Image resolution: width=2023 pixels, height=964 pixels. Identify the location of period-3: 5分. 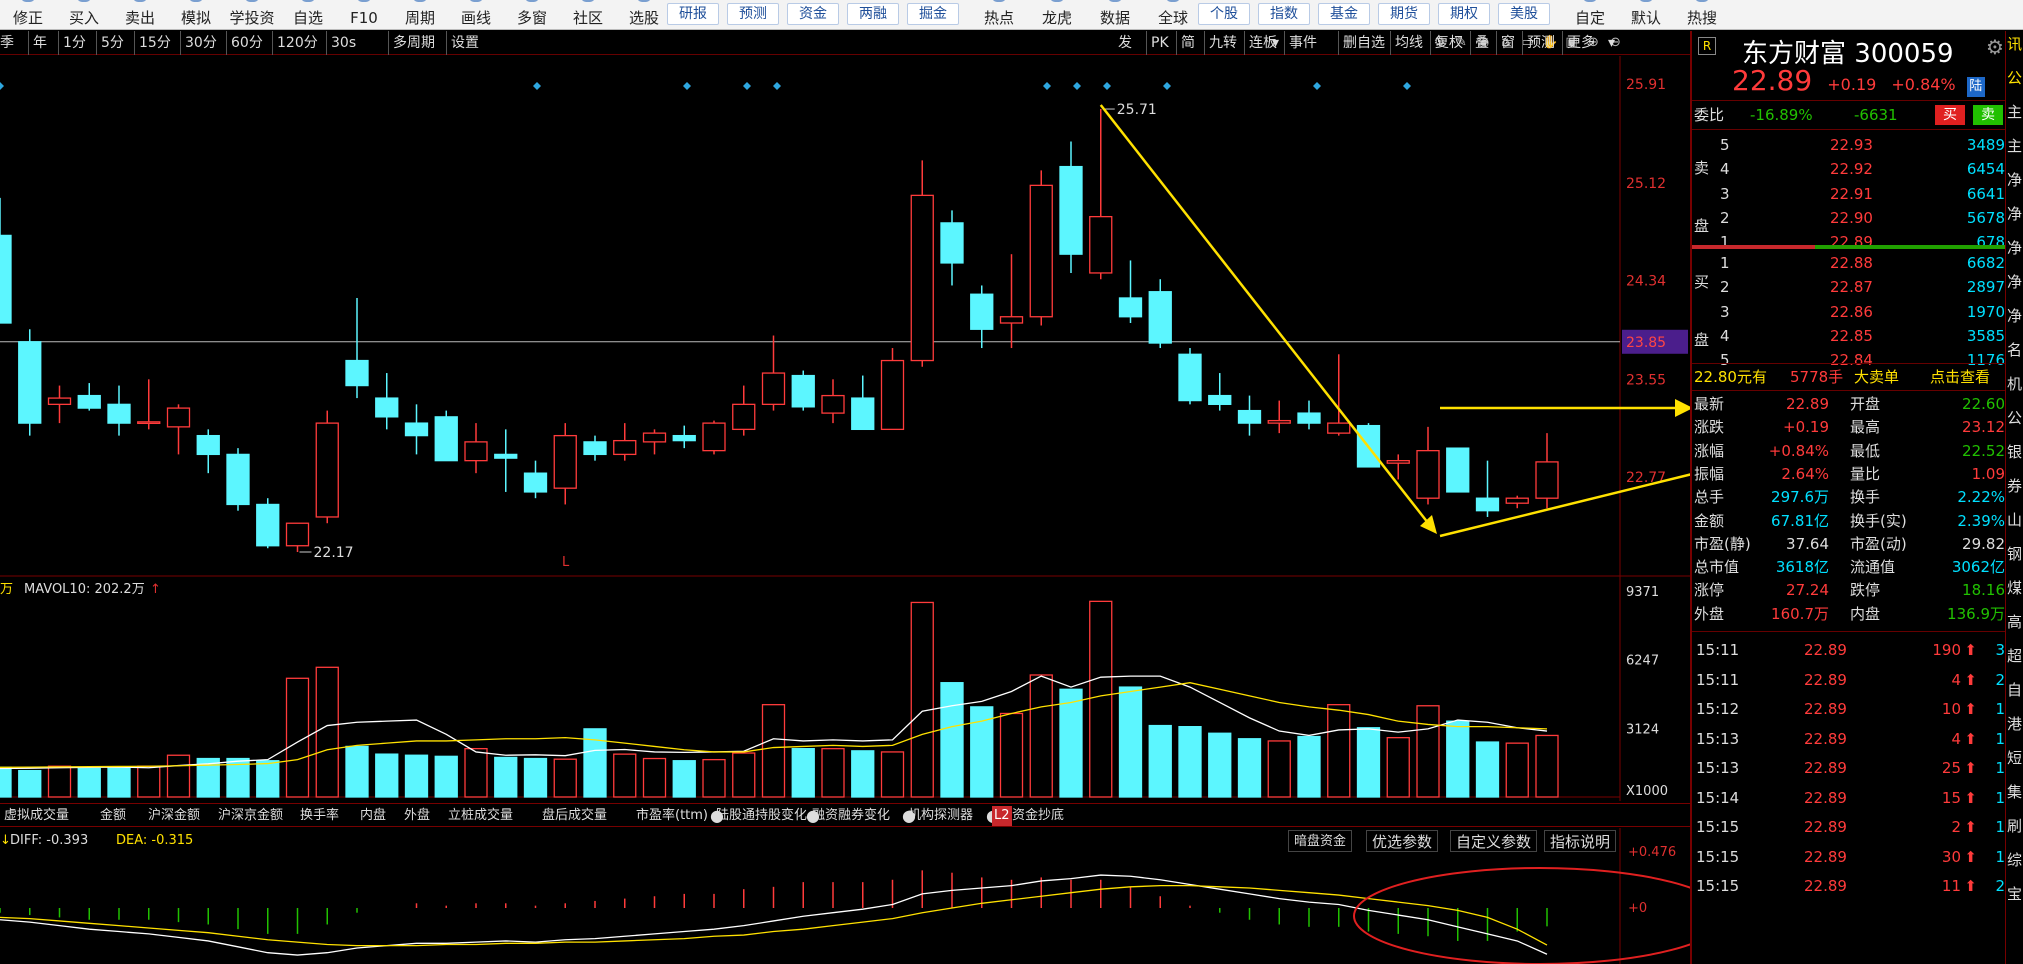
(110, 43).